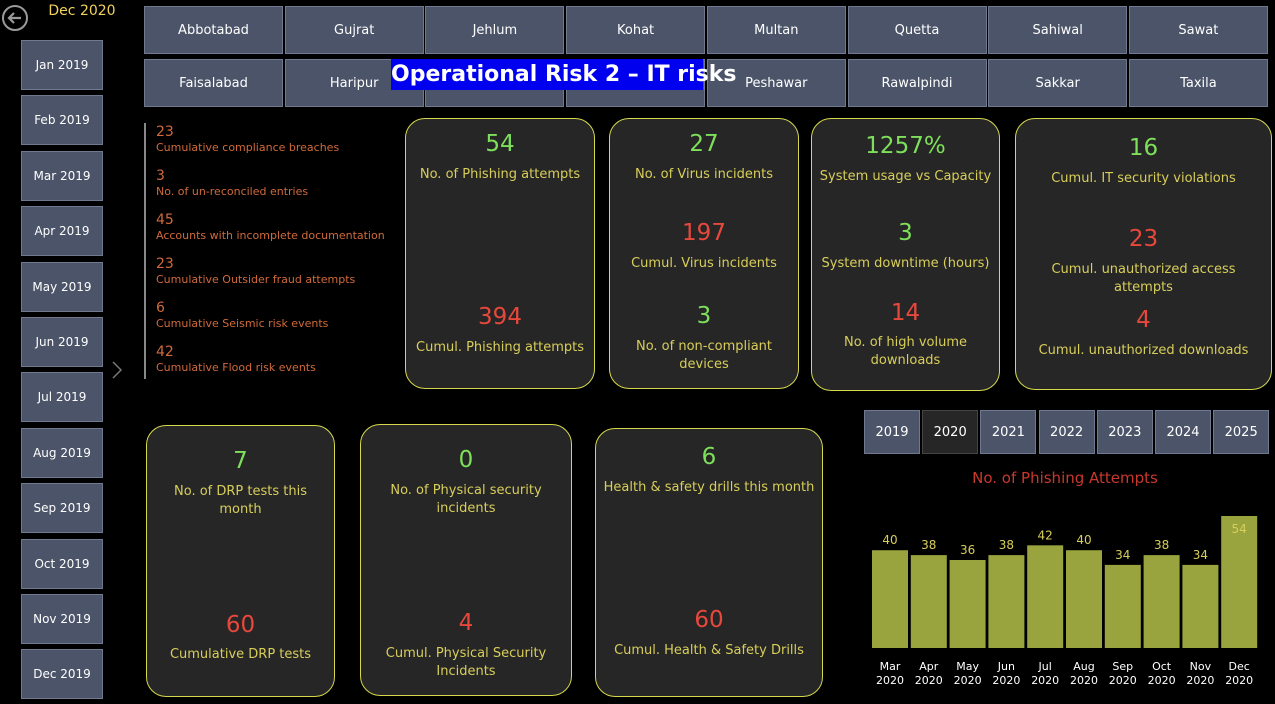  What do you see at coordinates (62, 508) in the screenshot?
I see `month-button: Sep 2019` at bounding box center [62, 508].